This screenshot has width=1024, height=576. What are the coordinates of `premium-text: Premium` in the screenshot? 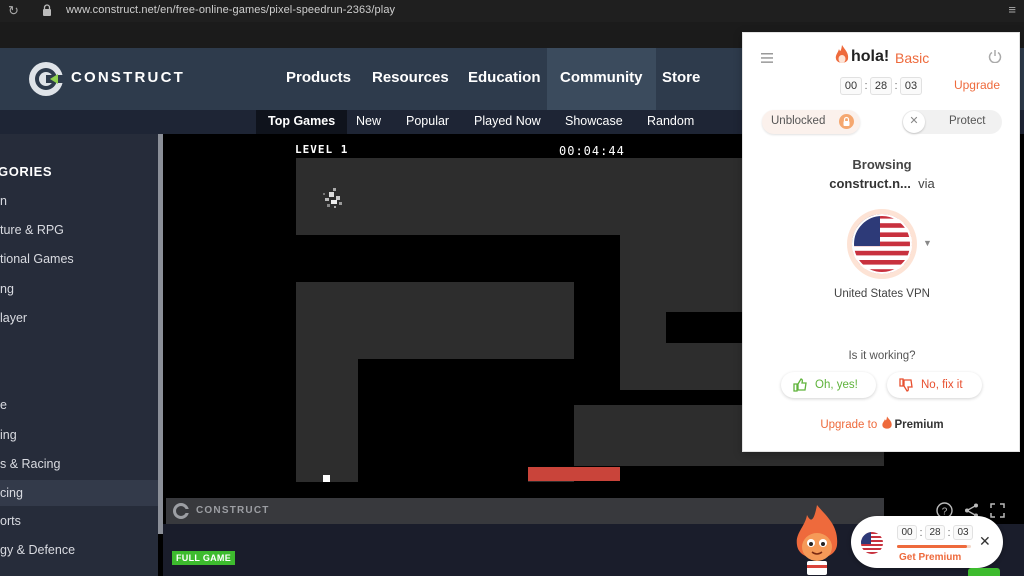 It's located at (919, 425).